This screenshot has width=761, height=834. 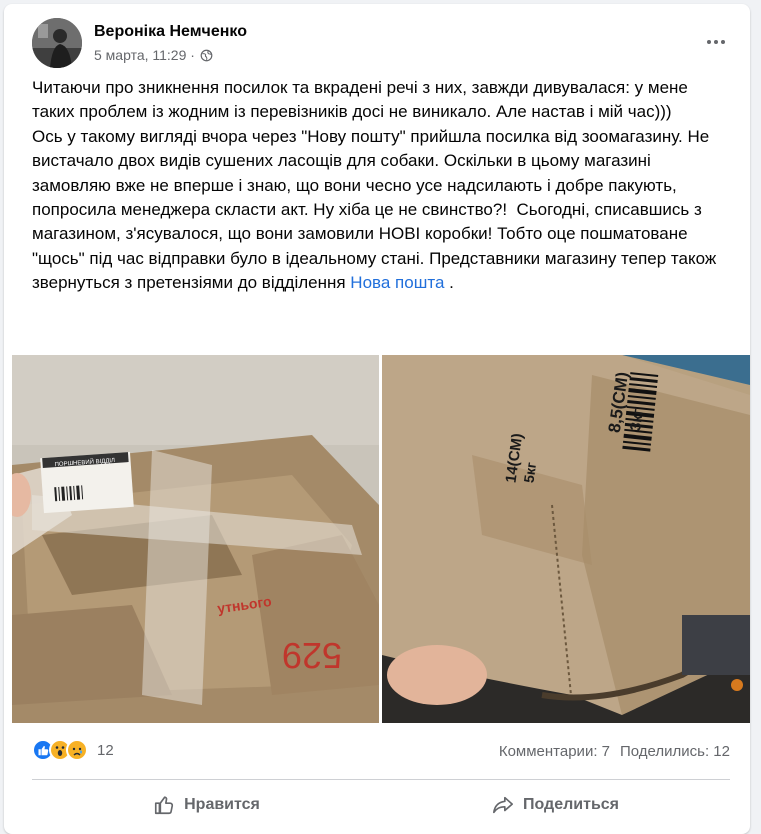 I want to click on share-button: Поделиться, so click(x=555, y=805).